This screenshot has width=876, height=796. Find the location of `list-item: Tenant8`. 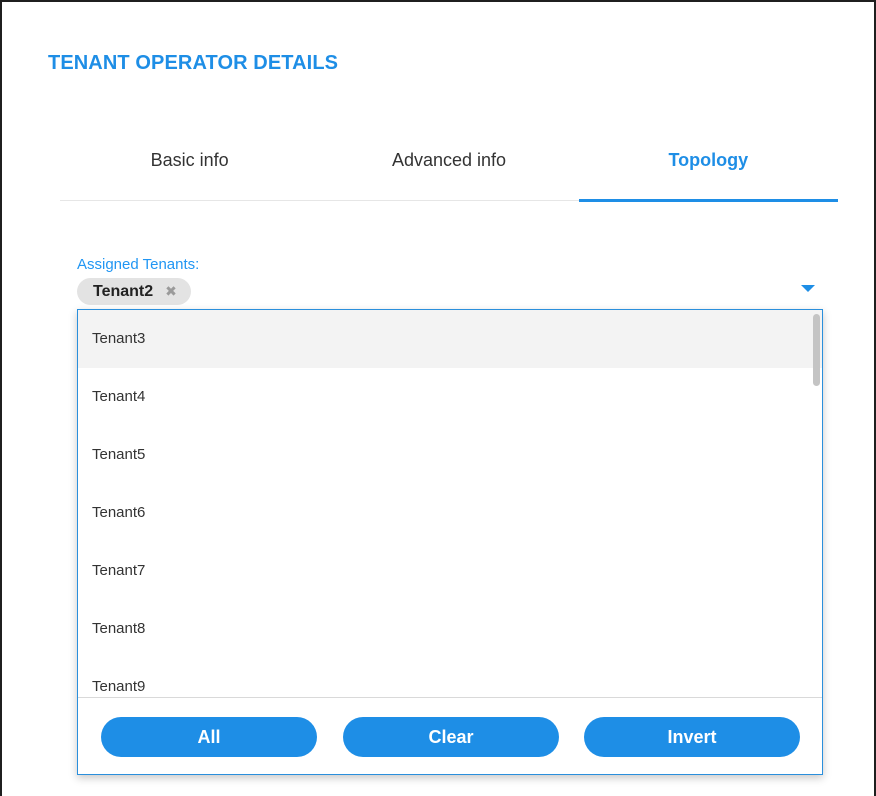

list-item: Tenant8 is located at coordinates (450, 629).